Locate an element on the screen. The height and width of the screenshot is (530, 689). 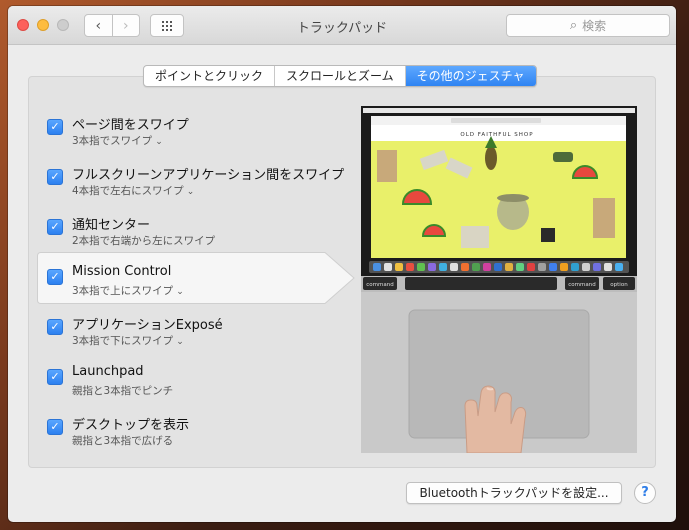
tab-bar: ポイントとクリック スクロールとズーム その他のジェスチャ is located at coordinates (340, 76).